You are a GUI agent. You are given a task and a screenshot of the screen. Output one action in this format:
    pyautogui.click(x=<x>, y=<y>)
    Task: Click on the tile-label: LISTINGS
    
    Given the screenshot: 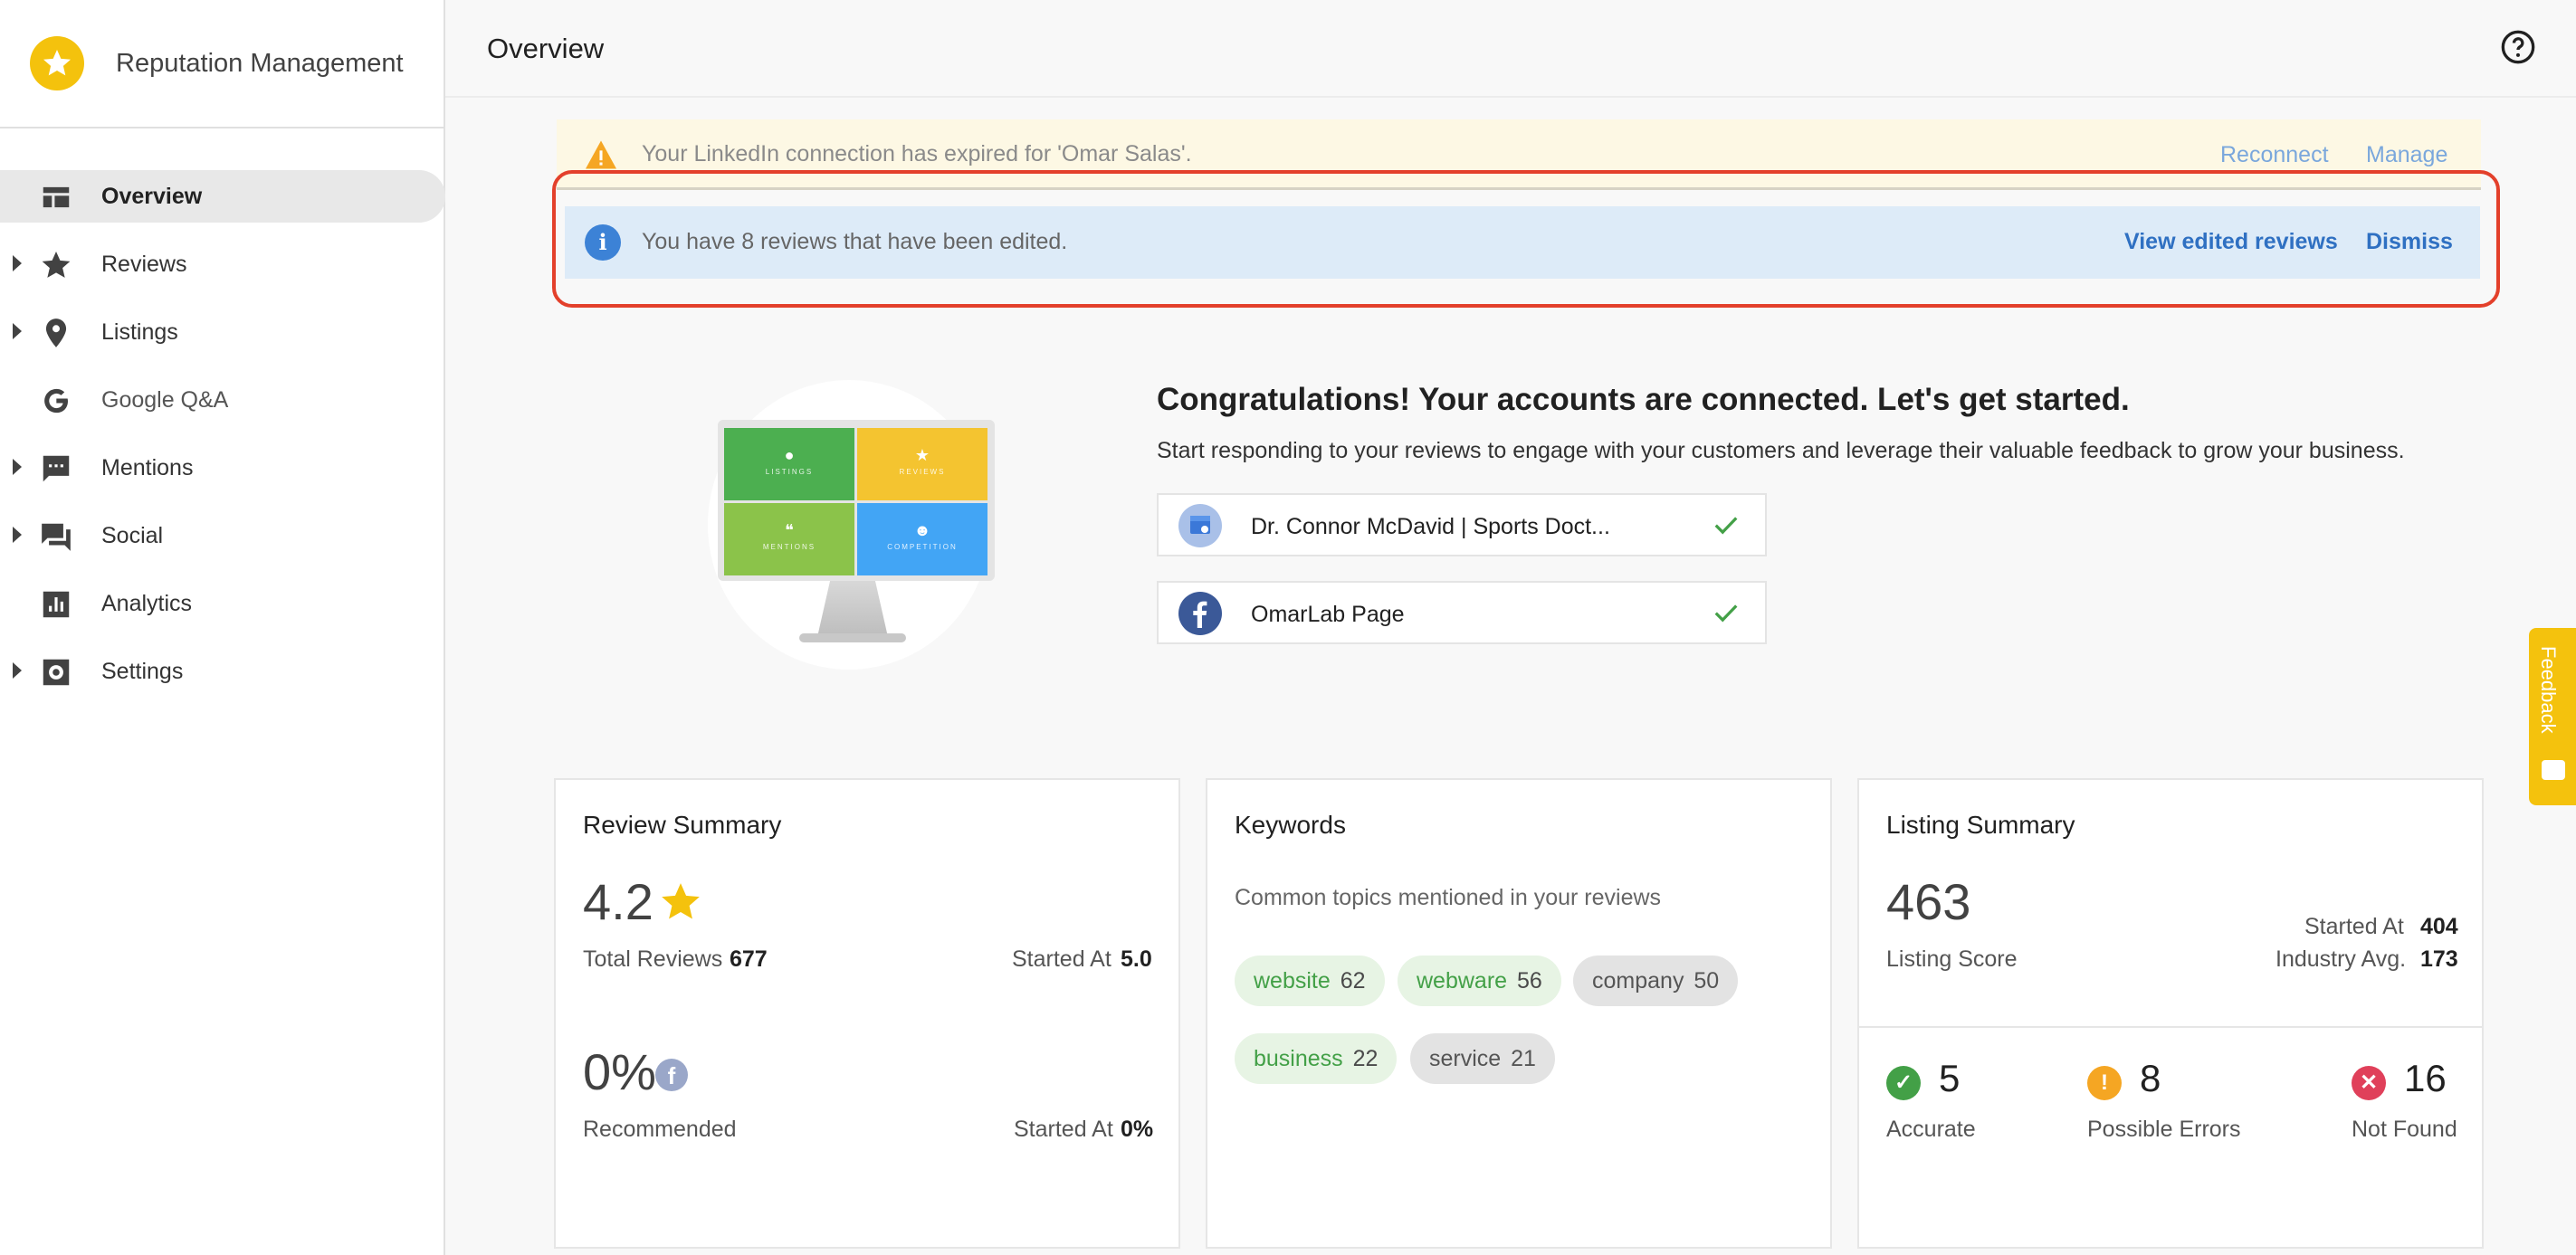 What is the action you would take?
    pyautogui.click(x=789, y=472)
    